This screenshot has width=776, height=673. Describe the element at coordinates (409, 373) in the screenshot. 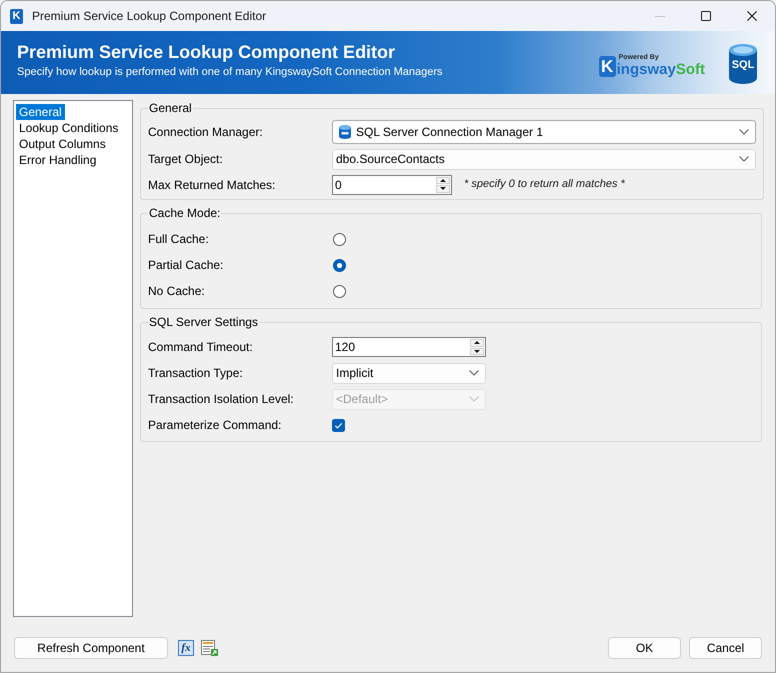

I see `dropdown: Implicit` at that location.